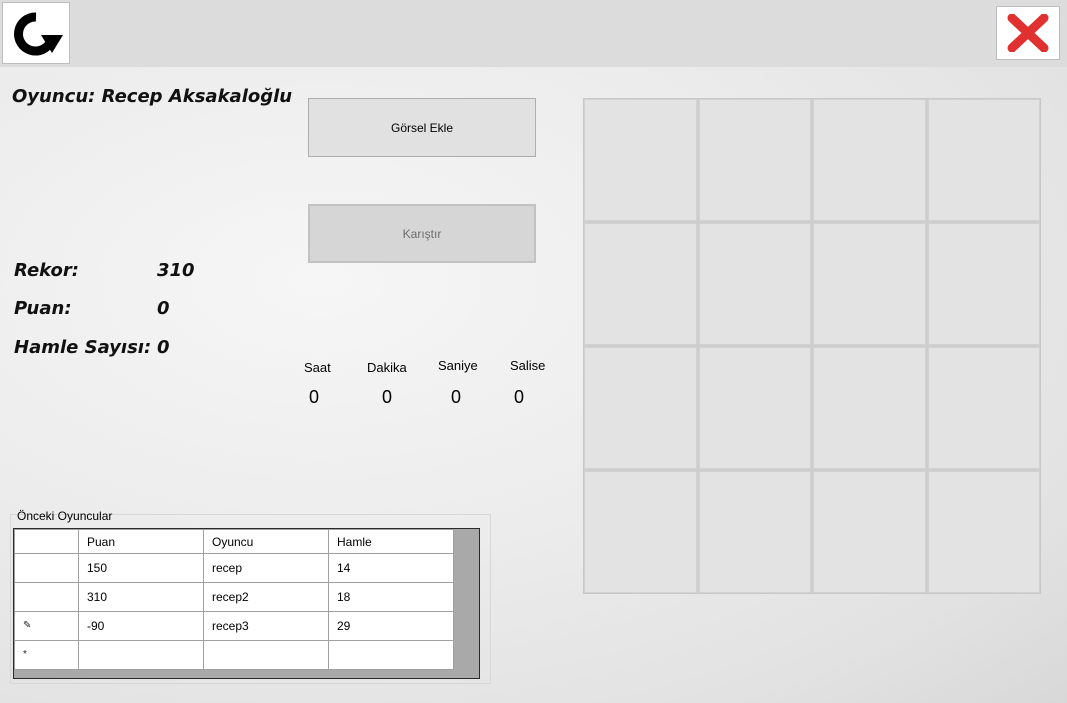 Image resolution: width=1067 pixels, height=703 pixels. I want to click on refresh-icon, so click(38, 34).